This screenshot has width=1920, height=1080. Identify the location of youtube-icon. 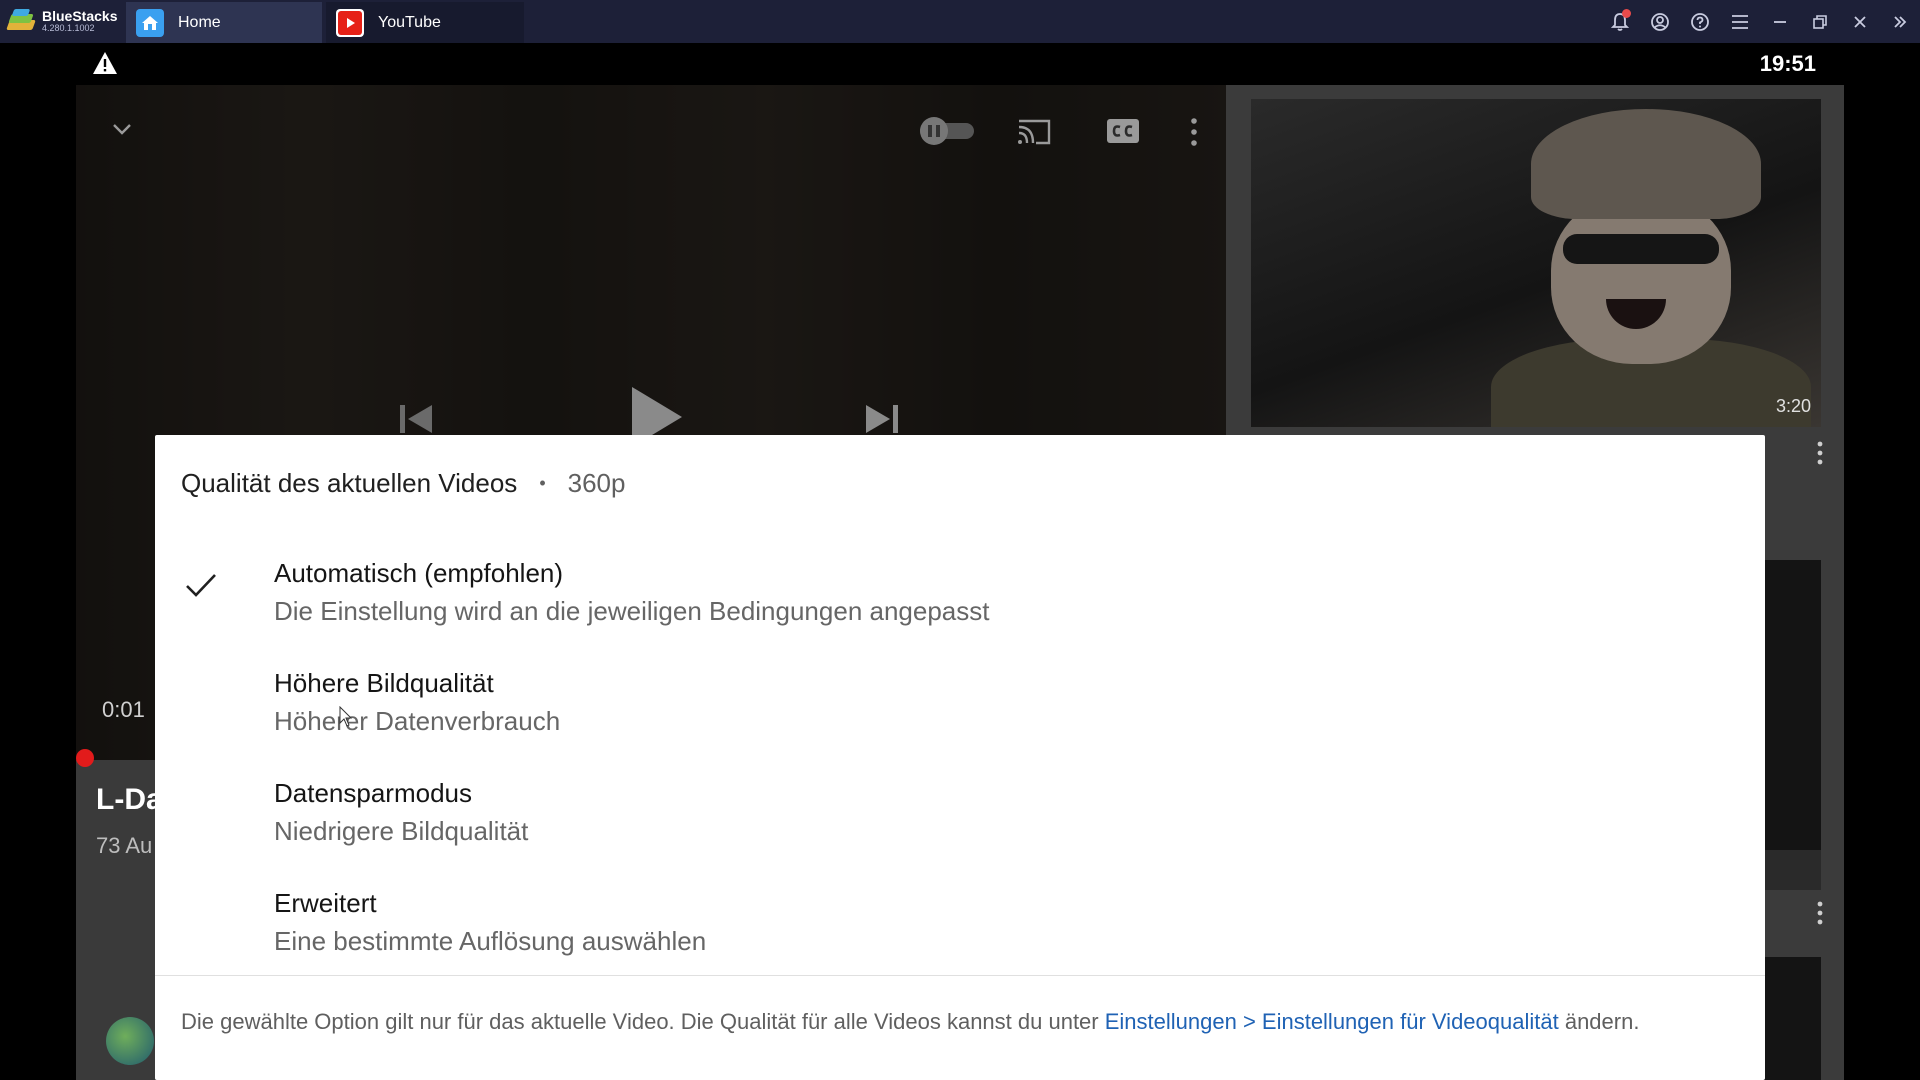
(350, 22).